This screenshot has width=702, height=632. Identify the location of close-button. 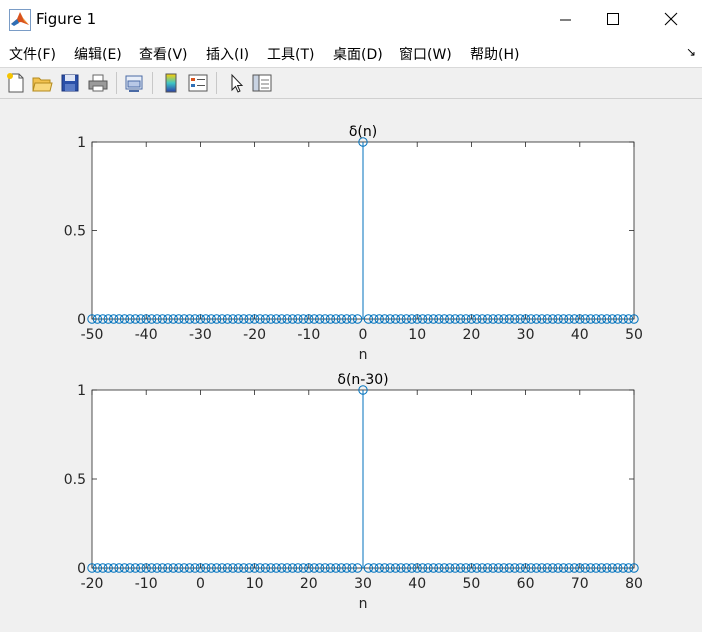
(671, 20).